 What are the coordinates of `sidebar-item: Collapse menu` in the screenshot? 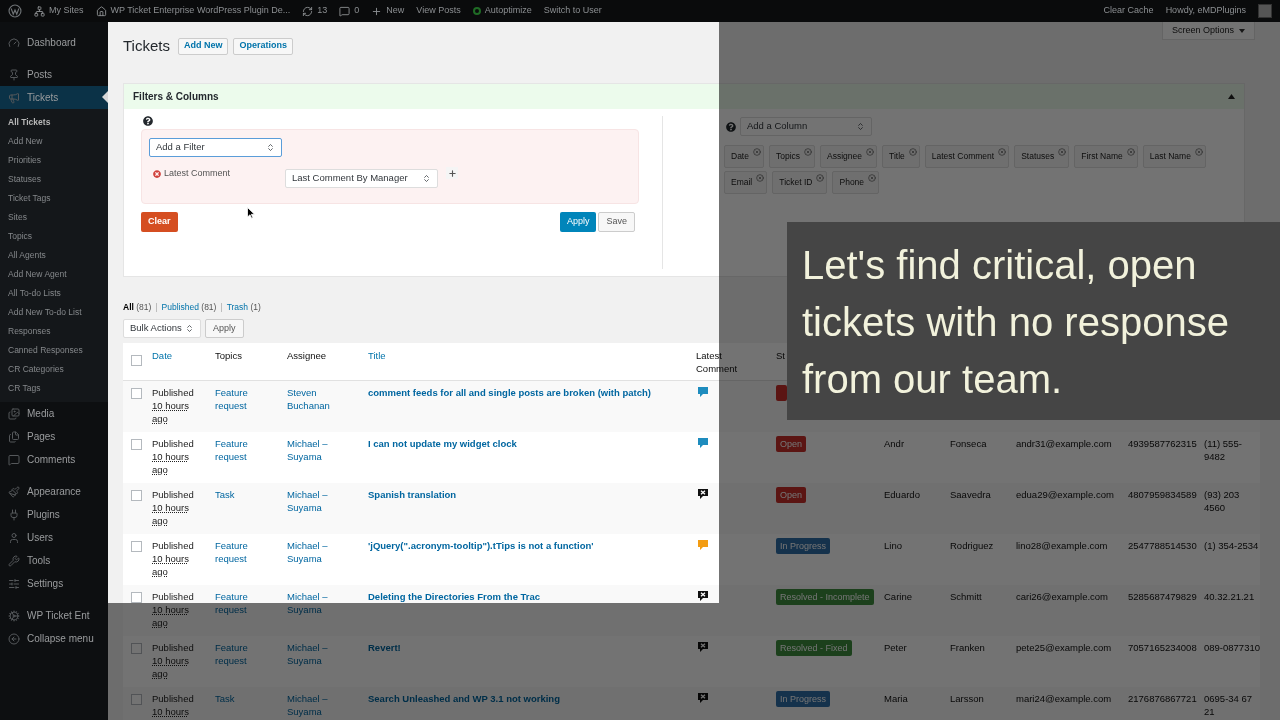 It's located at (54, 638).